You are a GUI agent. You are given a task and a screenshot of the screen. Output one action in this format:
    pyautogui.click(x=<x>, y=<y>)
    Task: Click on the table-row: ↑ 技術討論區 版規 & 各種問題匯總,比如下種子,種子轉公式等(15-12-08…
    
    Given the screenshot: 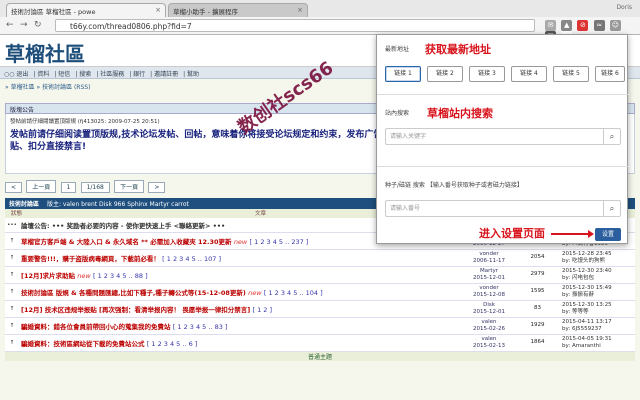 What is the action you would take?
    pyautogui.click(x=320, y=292)
    